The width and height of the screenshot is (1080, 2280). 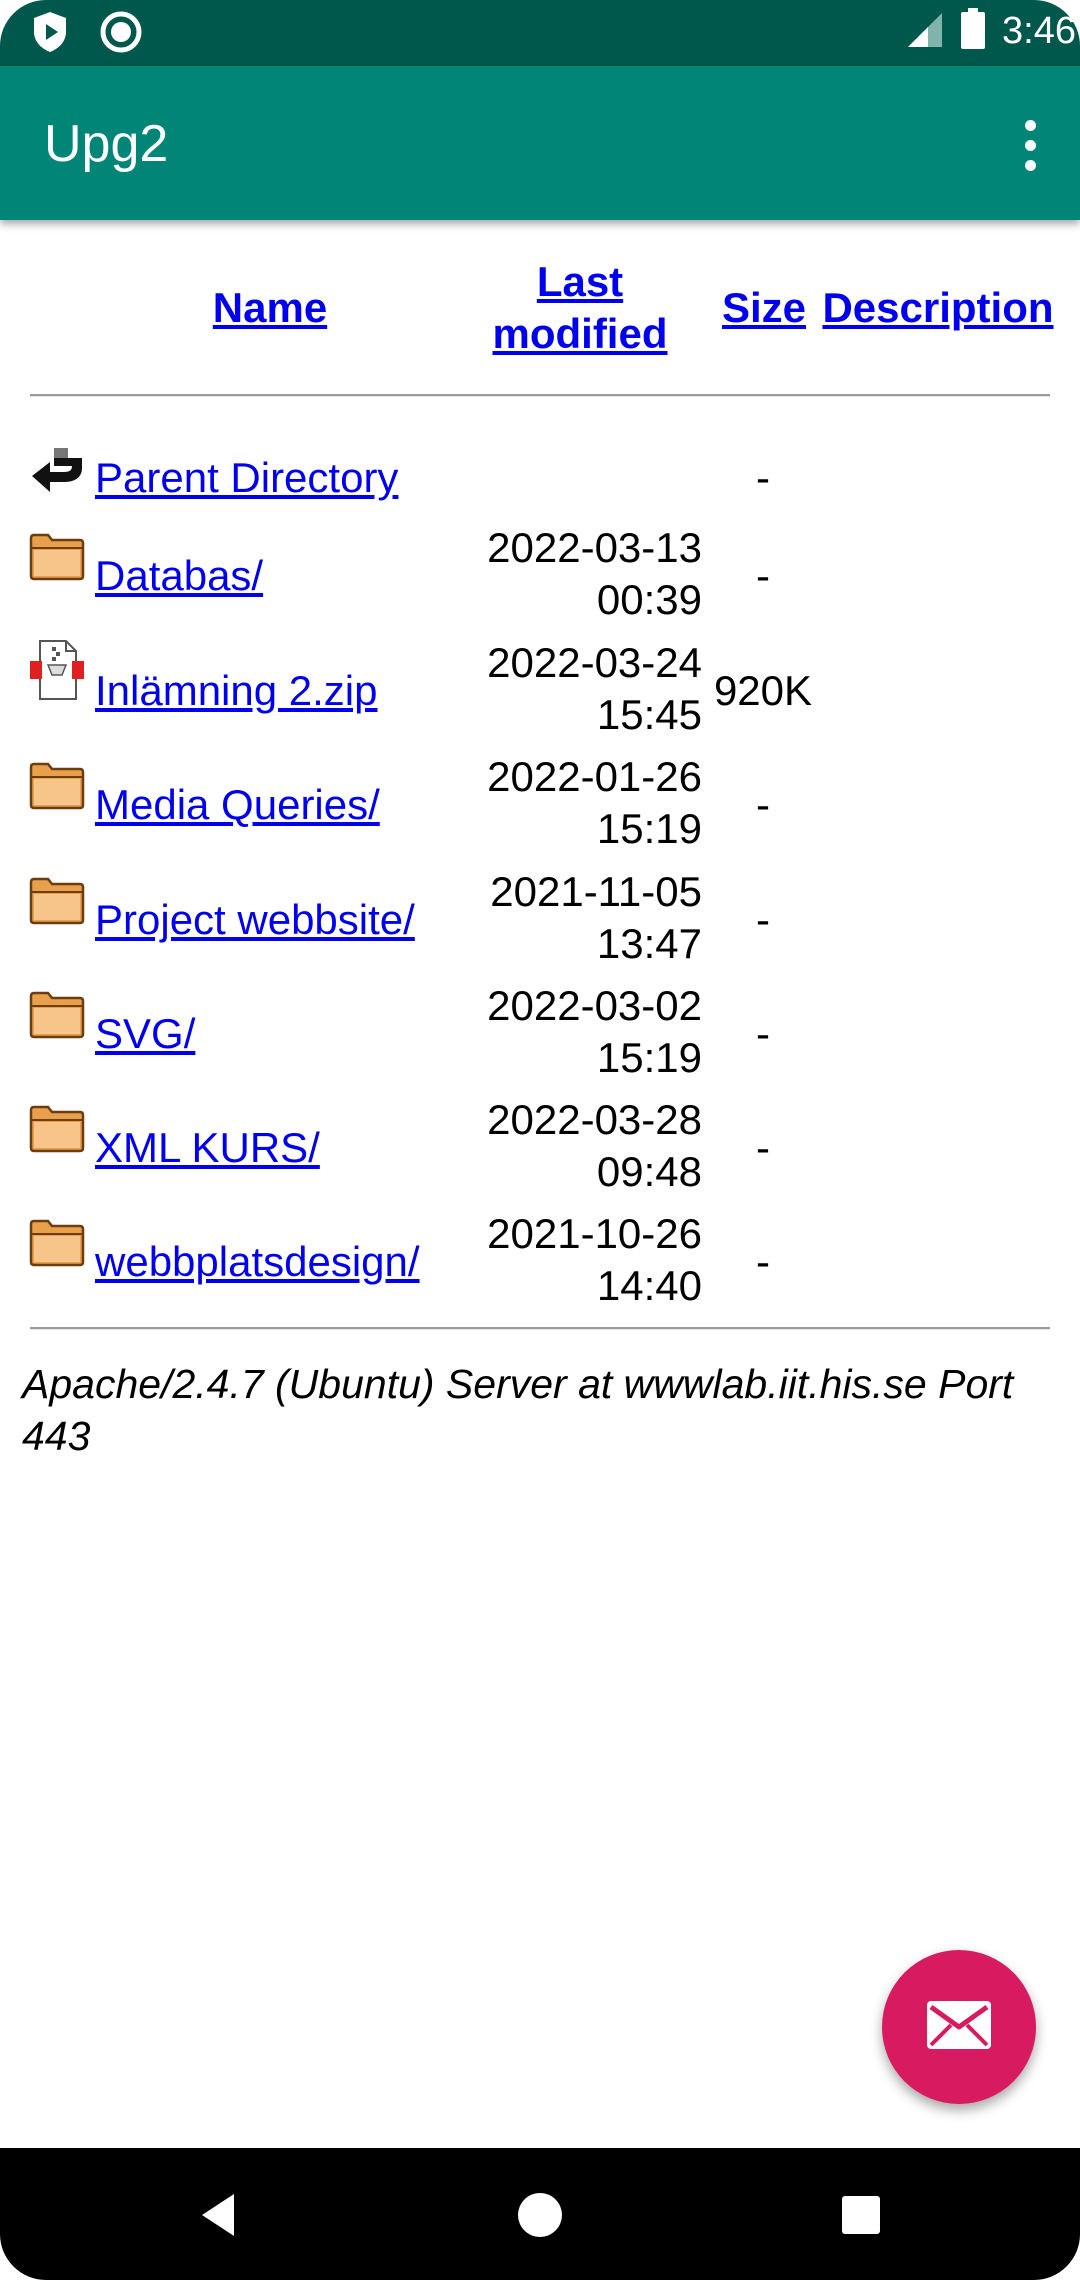 What do you see at coordinates (571, 803) in the screenshot?
I see `list-item-modified: 2022-01-26 15:19` at bounding box center [571, 803].